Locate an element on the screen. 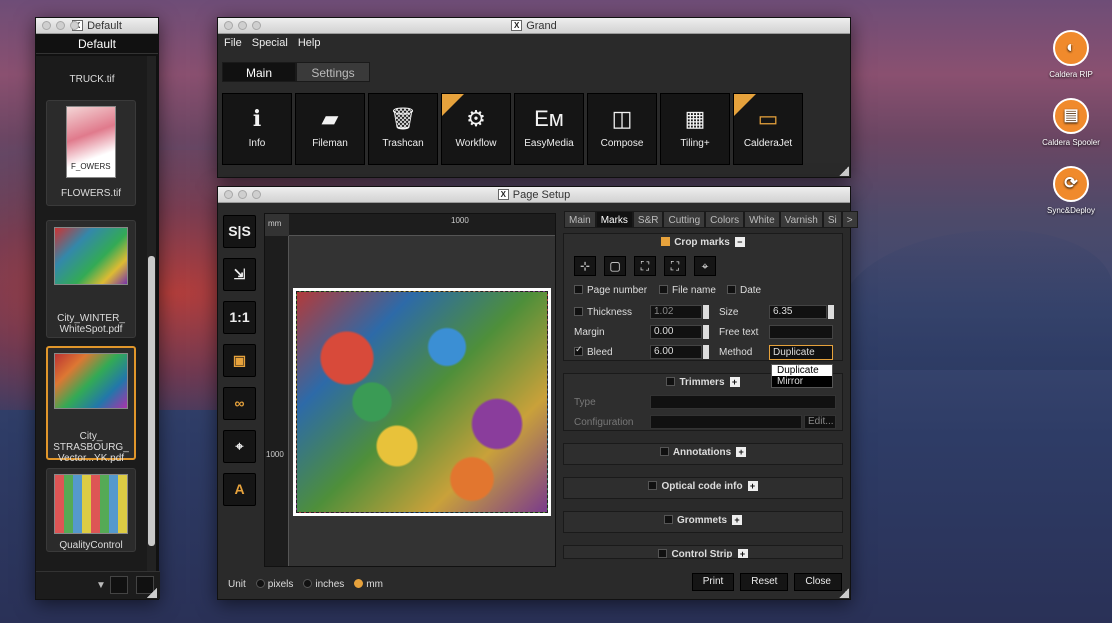 This screenshot has width=1112, height=623. collapse-button: − is located at coordinates (739, 242).